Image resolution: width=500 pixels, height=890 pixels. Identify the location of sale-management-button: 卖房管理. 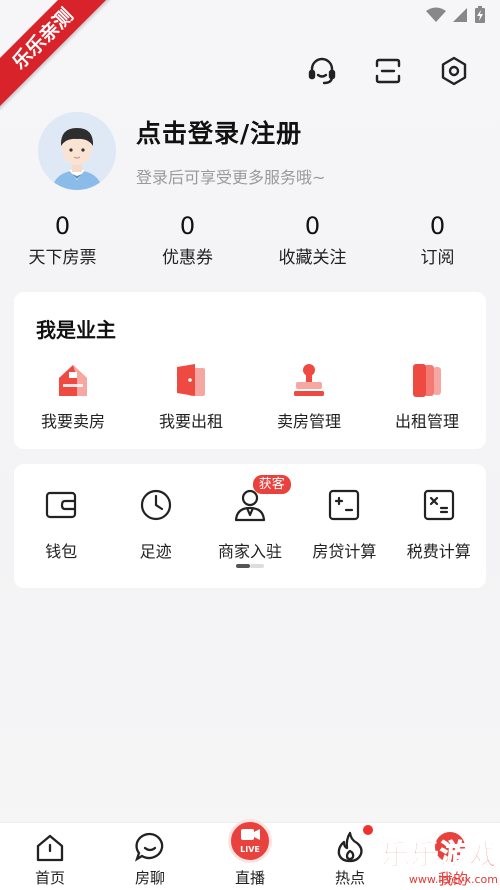
(309, 395).